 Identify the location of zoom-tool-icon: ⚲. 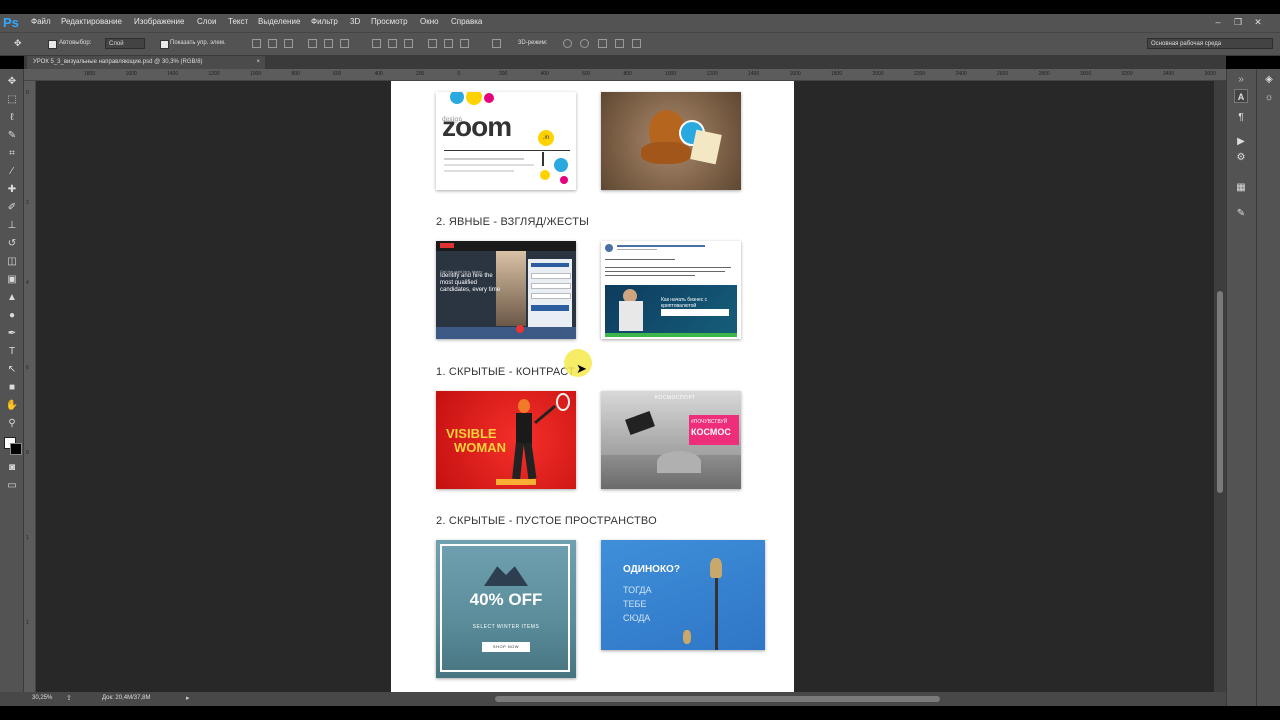
(12, 424).